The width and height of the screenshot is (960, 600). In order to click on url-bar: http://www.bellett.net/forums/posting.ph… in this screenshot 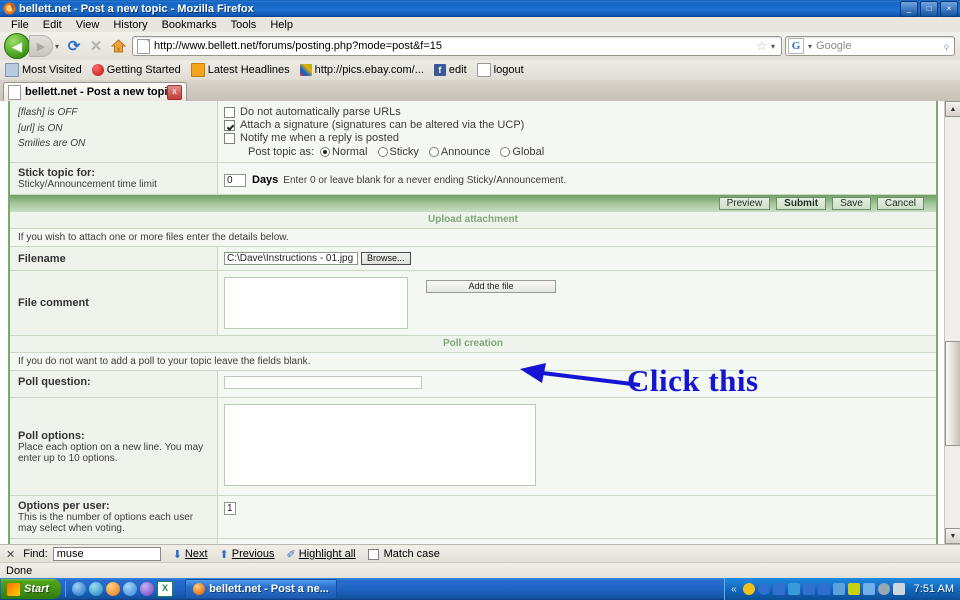, I will do `click(457, 46)`.